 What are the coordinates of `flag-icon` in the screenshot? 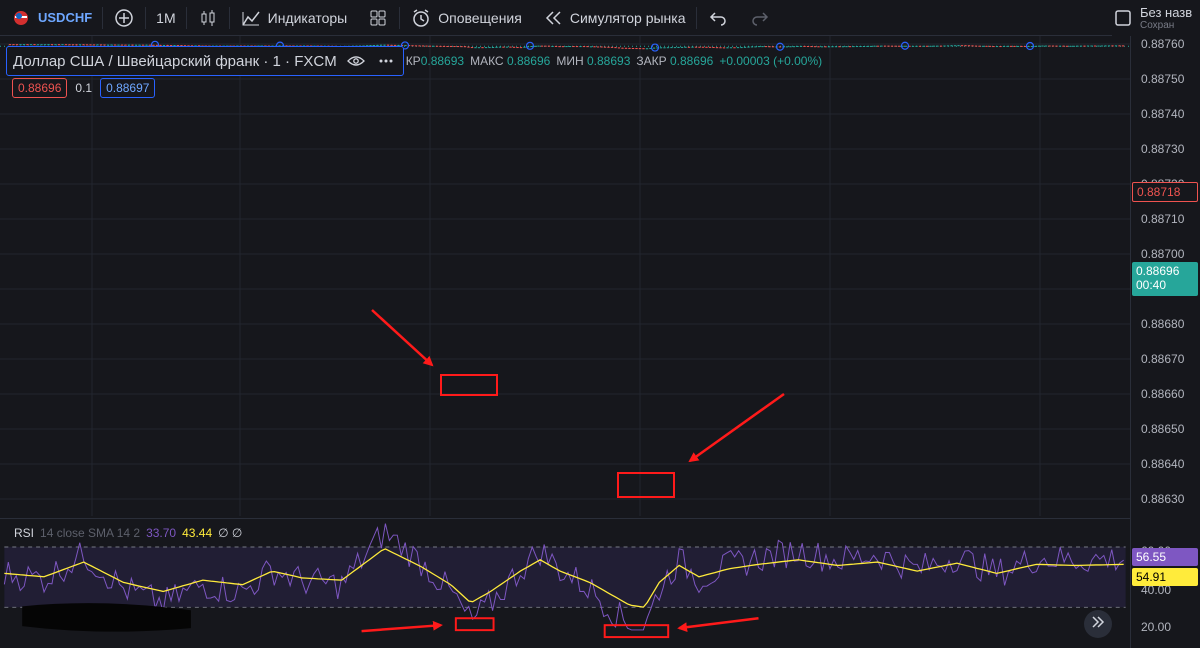 It's located at (21, 18).